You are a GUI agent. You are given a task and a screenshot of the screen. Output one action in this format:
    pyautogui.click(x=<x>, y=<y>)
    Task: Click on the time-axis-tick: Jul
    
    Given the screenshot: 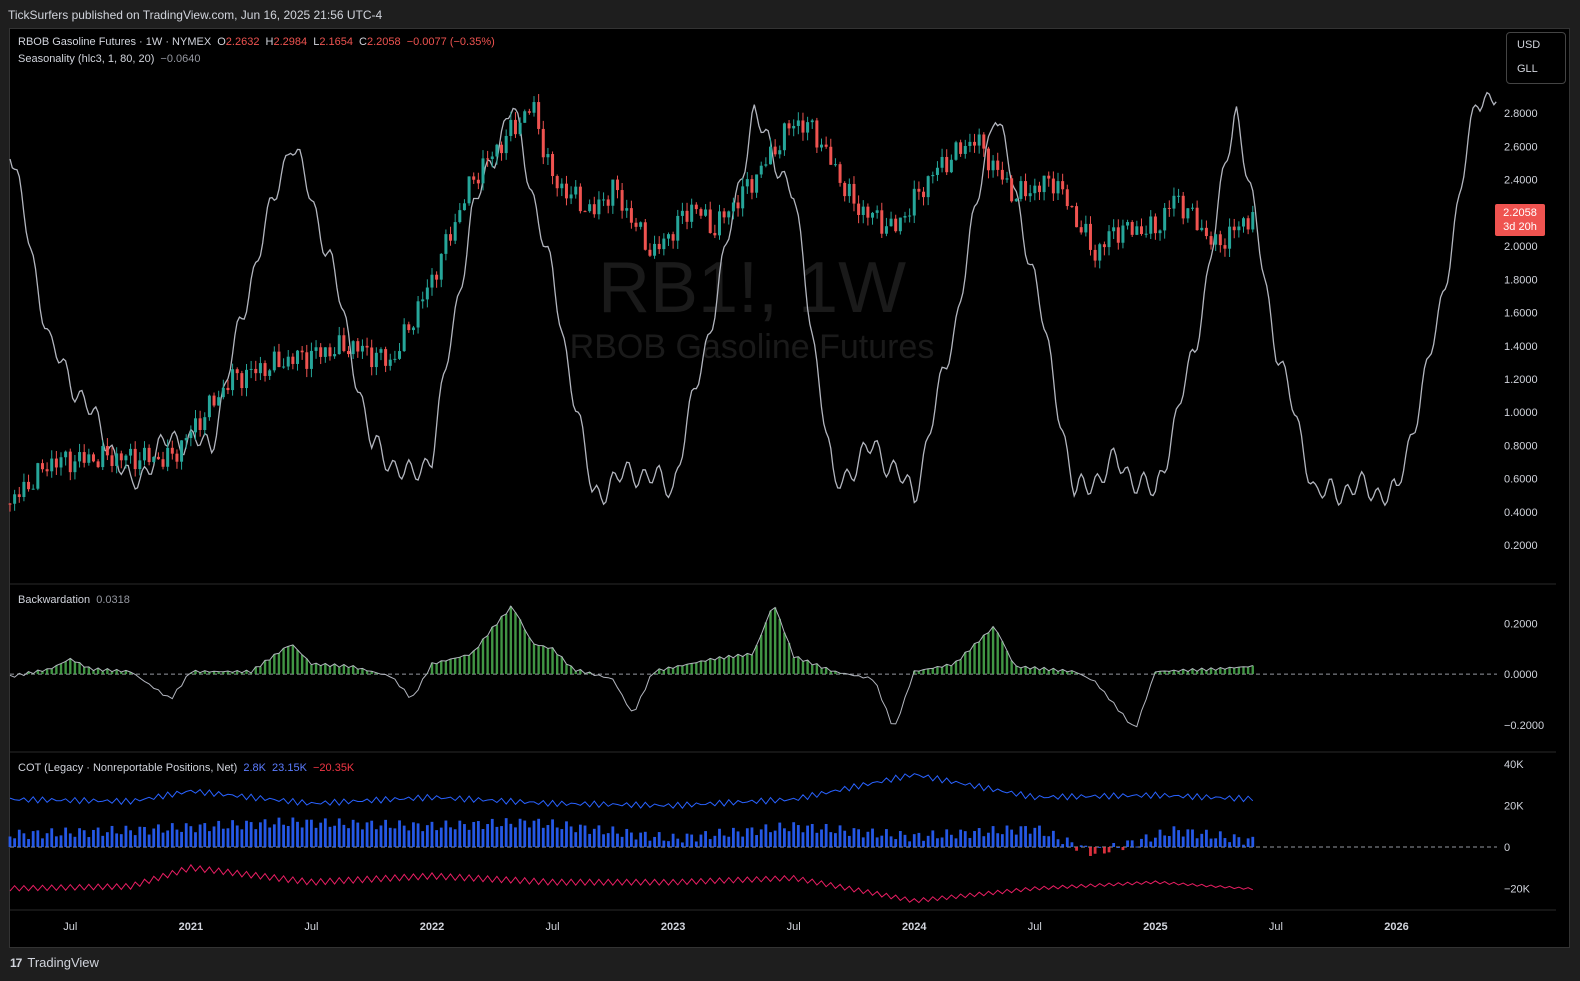 What is the action you would take?
    pyautogui.click(x=1276, y=927)
    